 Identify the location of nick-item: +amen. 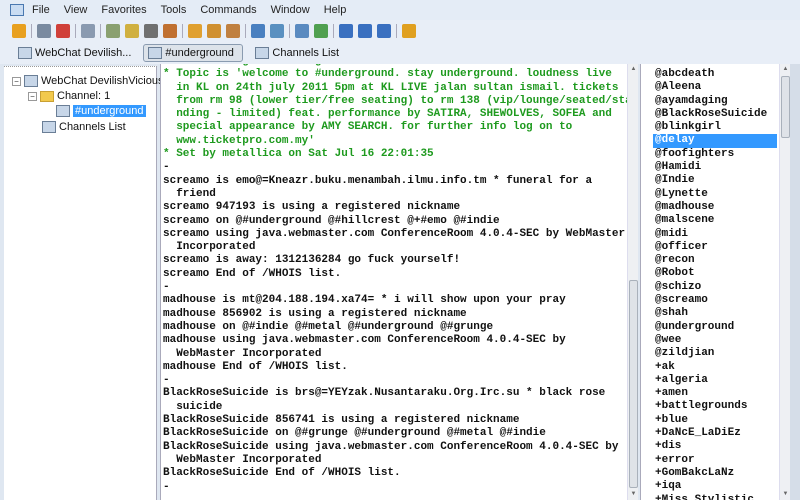
(715, 393).